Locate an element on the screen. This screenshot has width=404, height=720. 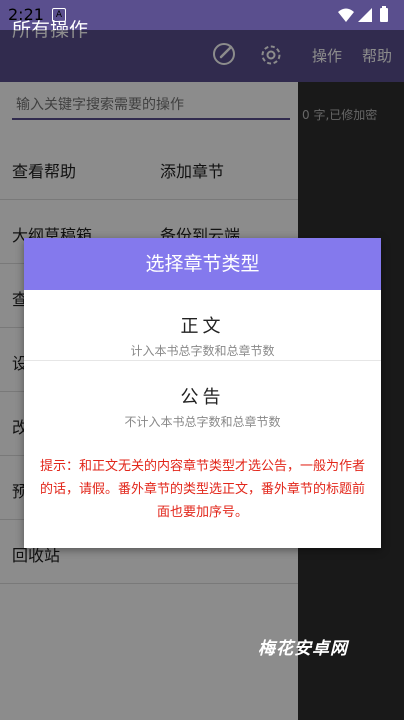
battery-icon is located at coordinates (384, 15).